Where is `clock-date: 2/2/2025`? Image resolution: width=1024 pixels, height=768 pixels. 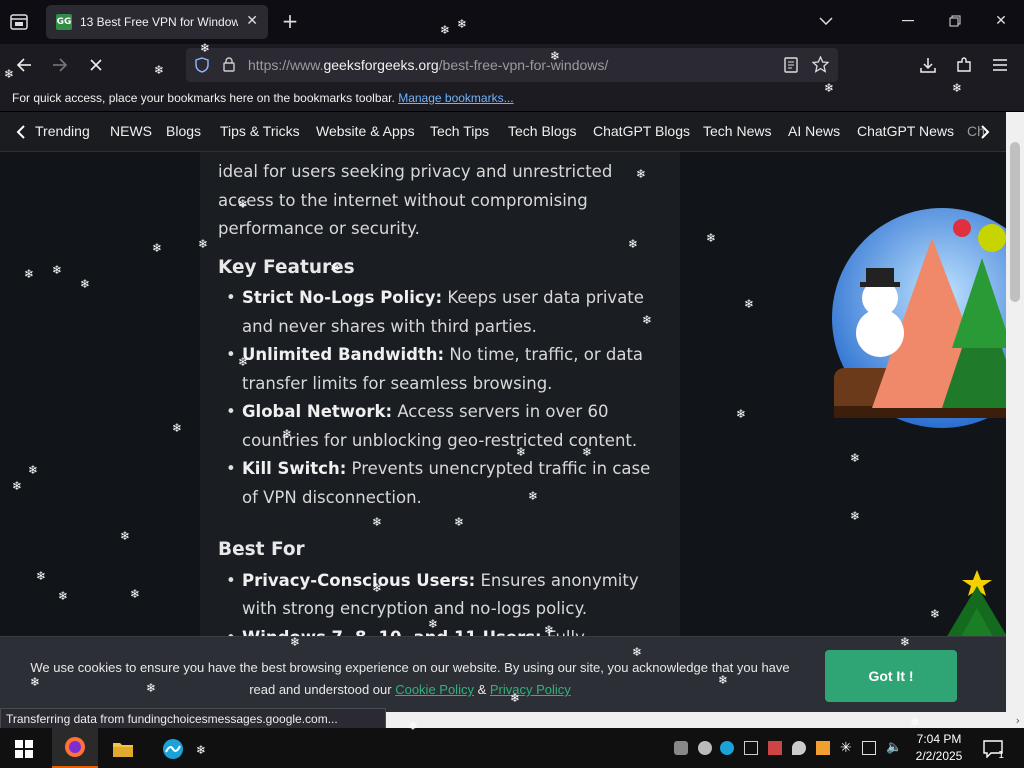
clock-date: 2/2/2025 is located at coordinates (939, 756).